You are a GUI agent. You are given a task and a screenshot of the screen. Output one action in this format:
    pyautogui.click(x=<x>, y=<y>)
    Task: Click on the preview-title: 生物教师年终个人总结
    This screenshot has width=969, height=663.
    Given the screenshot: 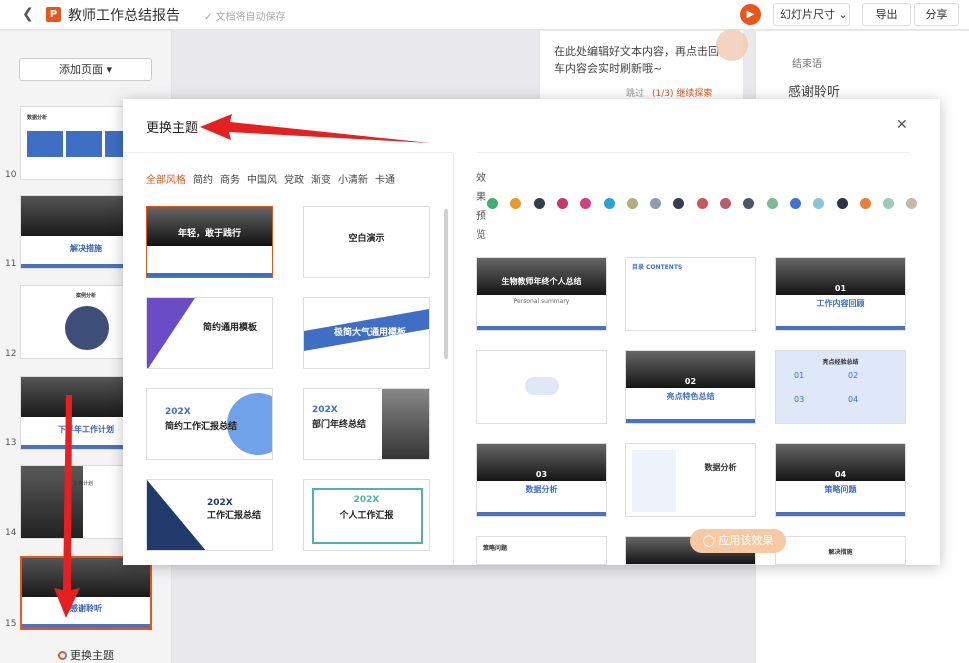 What is the action you would take?
    pyautogui.click(x=541, y=281)
    